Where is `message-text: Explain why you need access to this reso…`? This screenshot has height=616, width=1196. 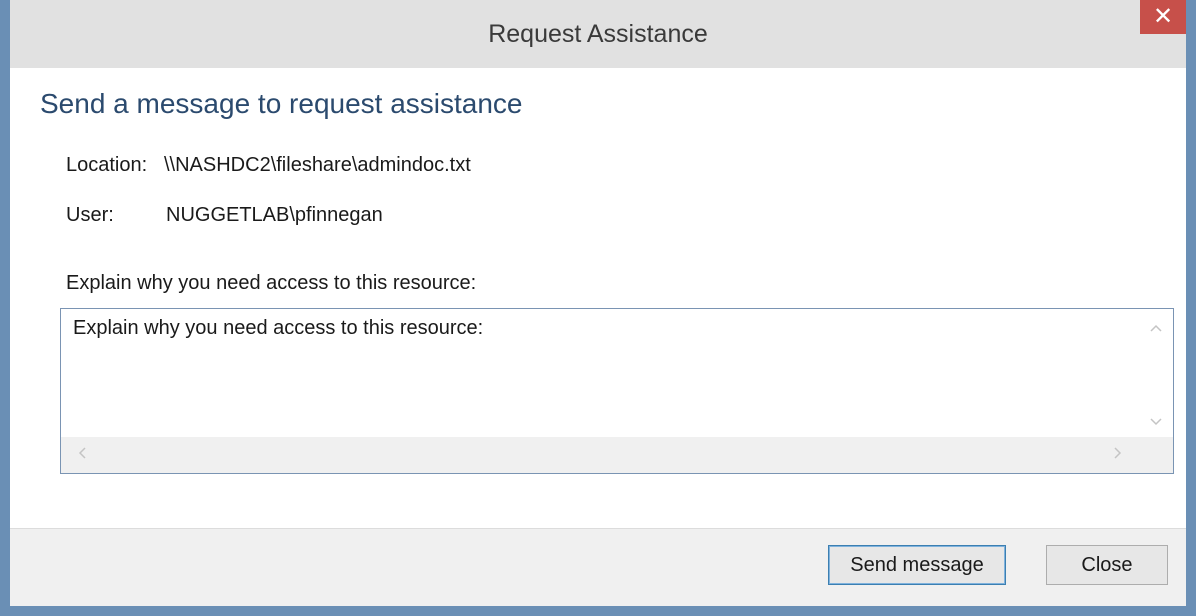
message-text: Explain why you need access to this reso… is located at coordinates (278, 328).